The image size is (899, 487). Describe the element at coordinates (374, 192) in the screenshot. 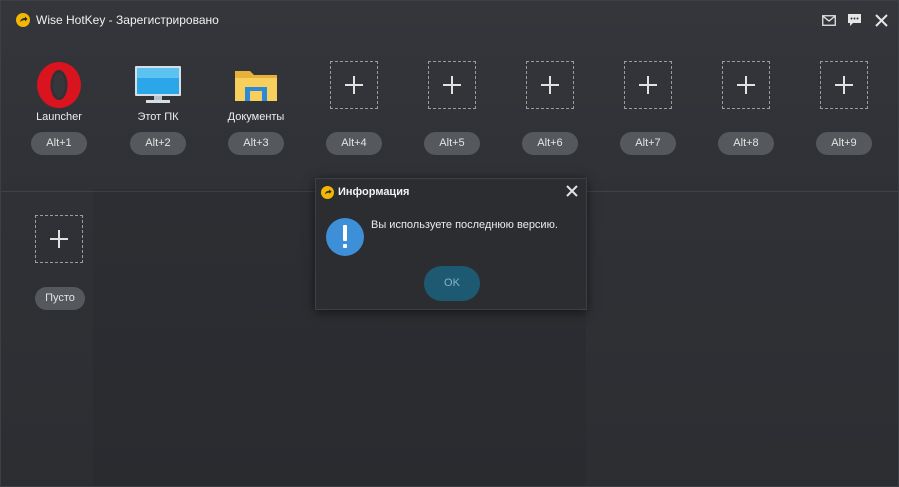

I see `dialog-title: Информация` at that location.